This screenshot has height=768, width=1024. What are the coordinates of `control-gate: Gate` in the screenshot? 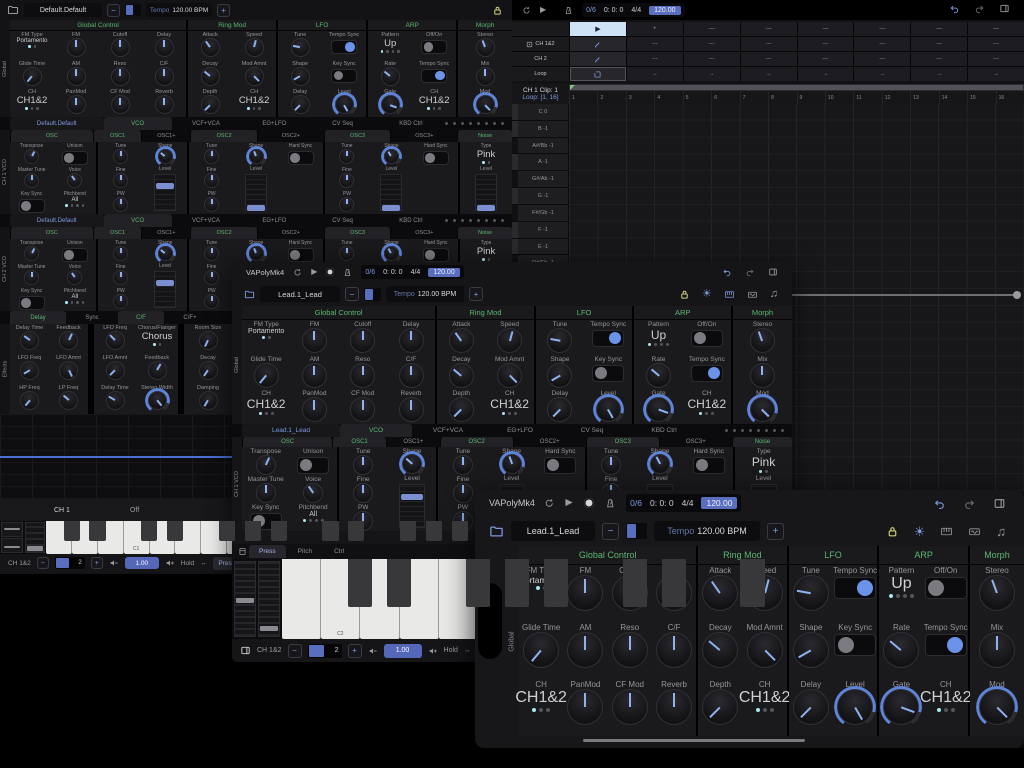 It's located at (901, 707).